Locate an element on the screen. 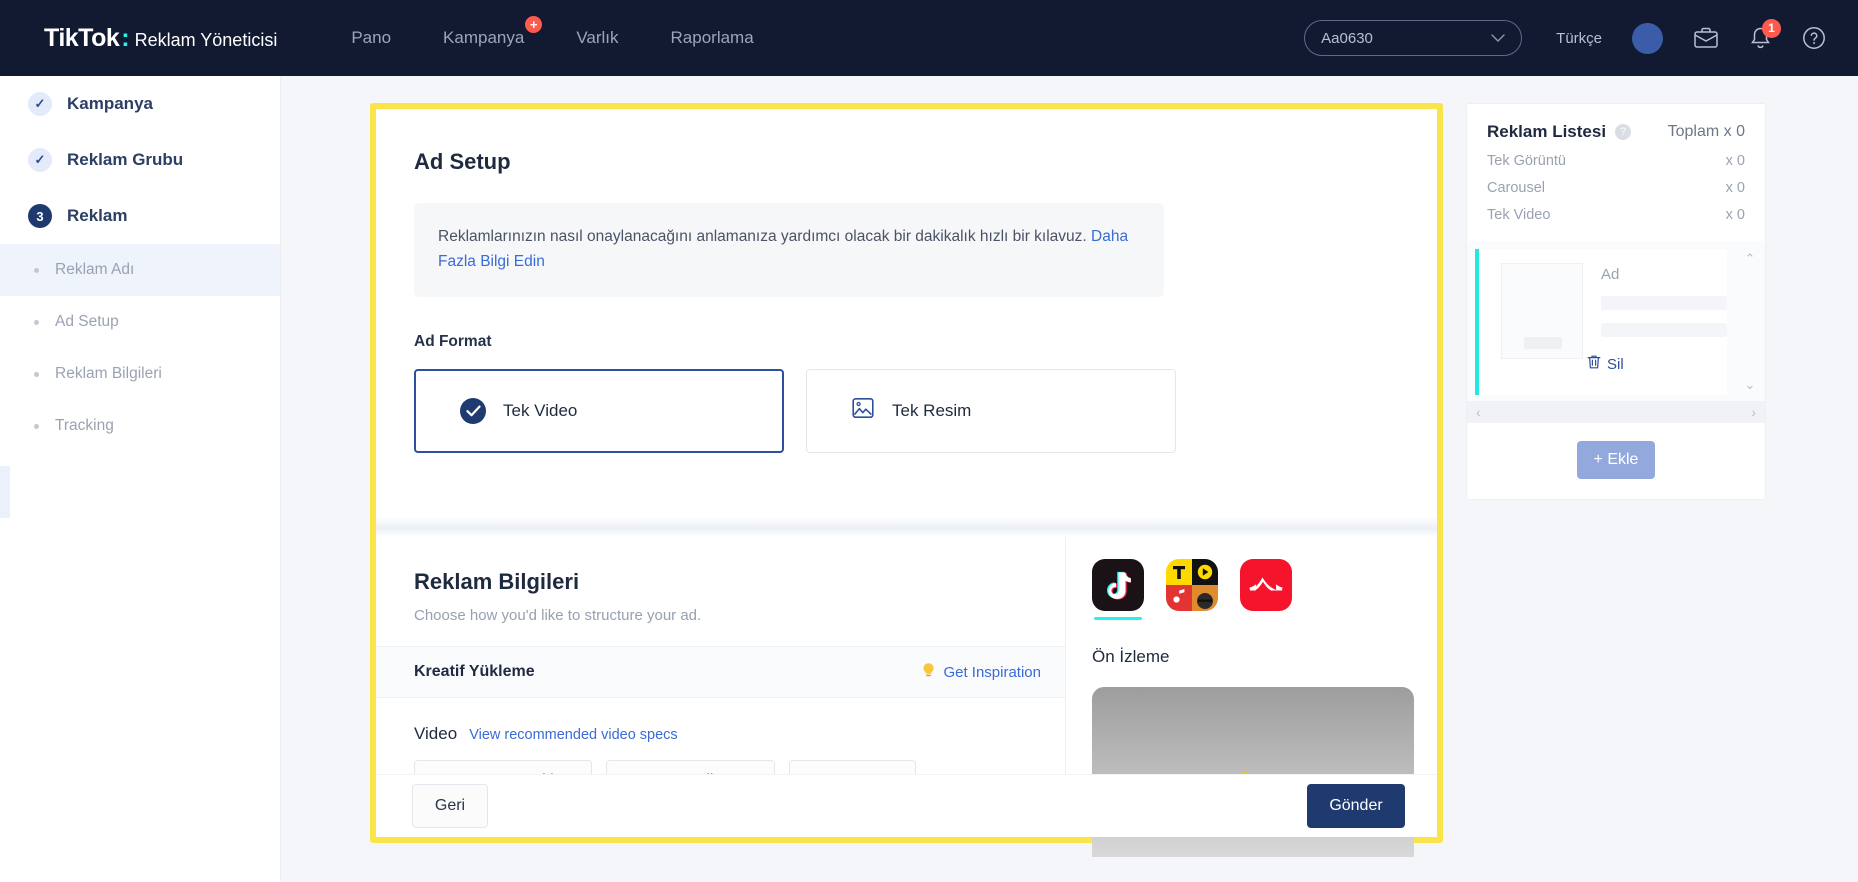 The height and width of the screenshot is (882, 1858). nav-label: Pano is located at coordinates (371, 37).